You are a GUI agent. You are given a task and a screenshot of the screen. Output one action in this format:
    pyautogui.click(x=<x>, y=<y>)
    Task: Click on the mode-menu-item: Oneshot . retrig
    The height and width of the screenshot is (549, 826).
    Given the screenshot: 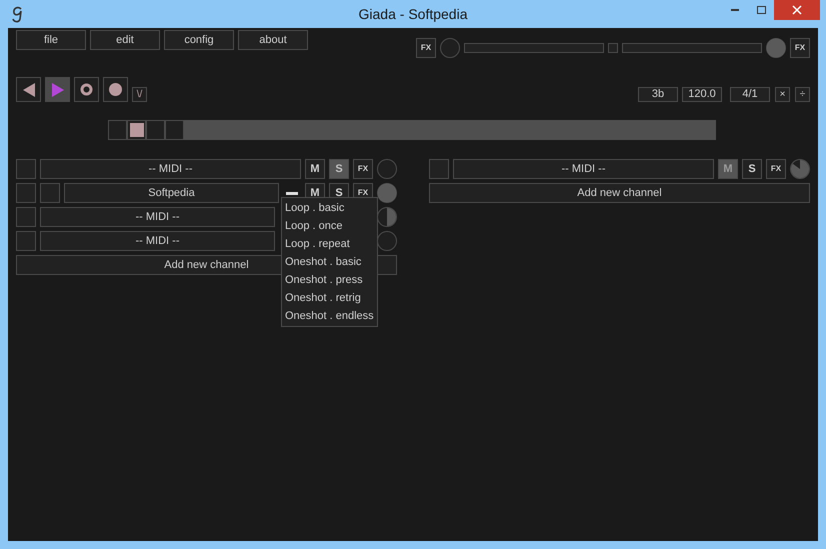 What is the action you would take?
    pyautogui.click(x=329, y=298)
    